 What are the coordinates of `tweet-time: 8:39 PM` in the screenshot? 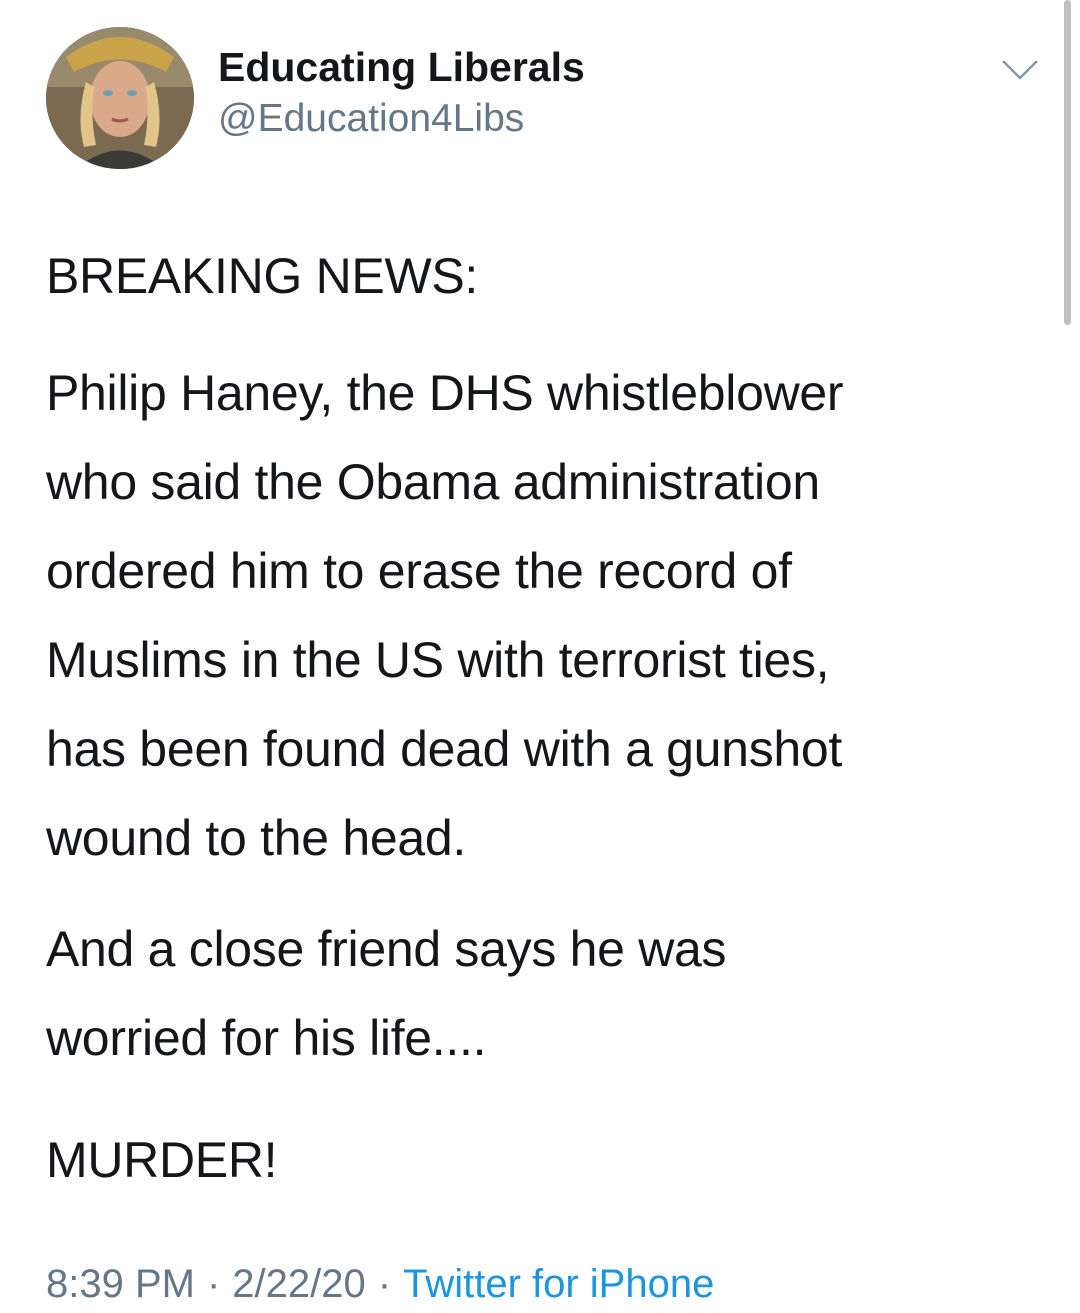 It's located at (120, 1284).